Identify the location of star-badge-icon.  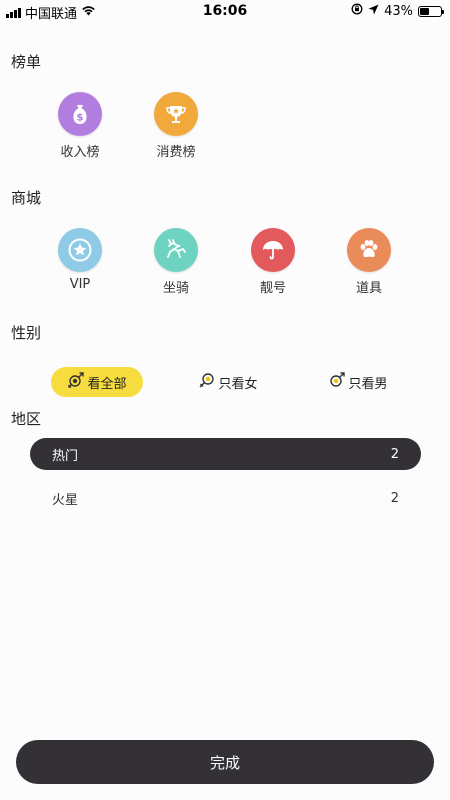
(80, 250).